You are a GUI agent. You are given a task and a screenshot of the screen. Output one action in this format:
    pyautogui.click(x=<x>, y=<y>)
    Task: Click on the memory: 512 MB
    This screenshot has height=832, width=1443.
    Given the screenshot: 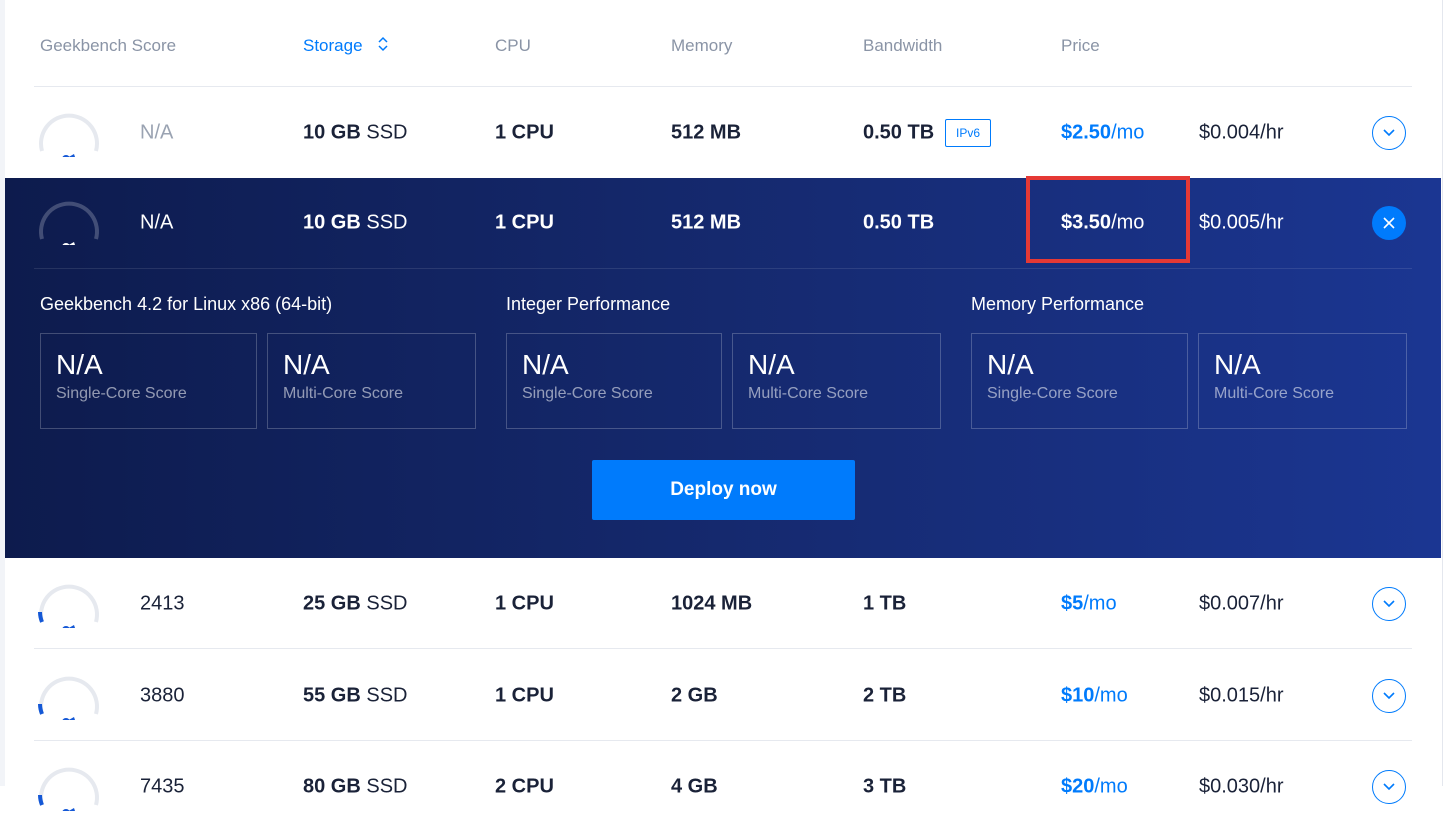 What is the action you would take?
    pyautogui.click(x=706, y=132)
    